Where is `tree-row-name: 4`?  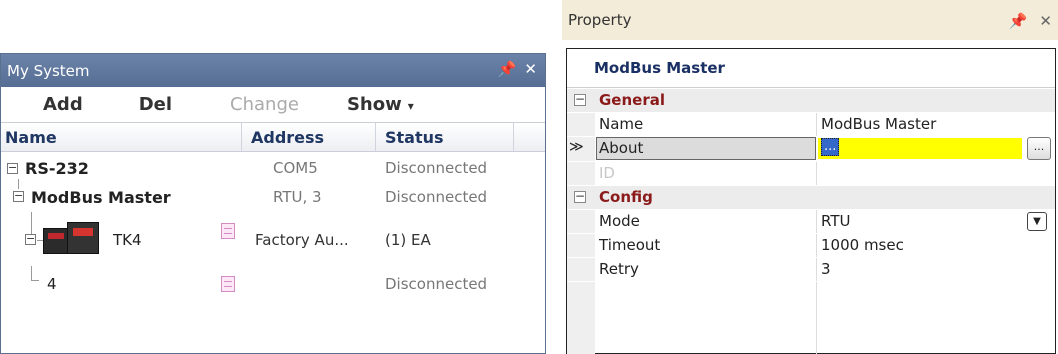 tree-row-name: 4 is located at coordinates (52, 284).